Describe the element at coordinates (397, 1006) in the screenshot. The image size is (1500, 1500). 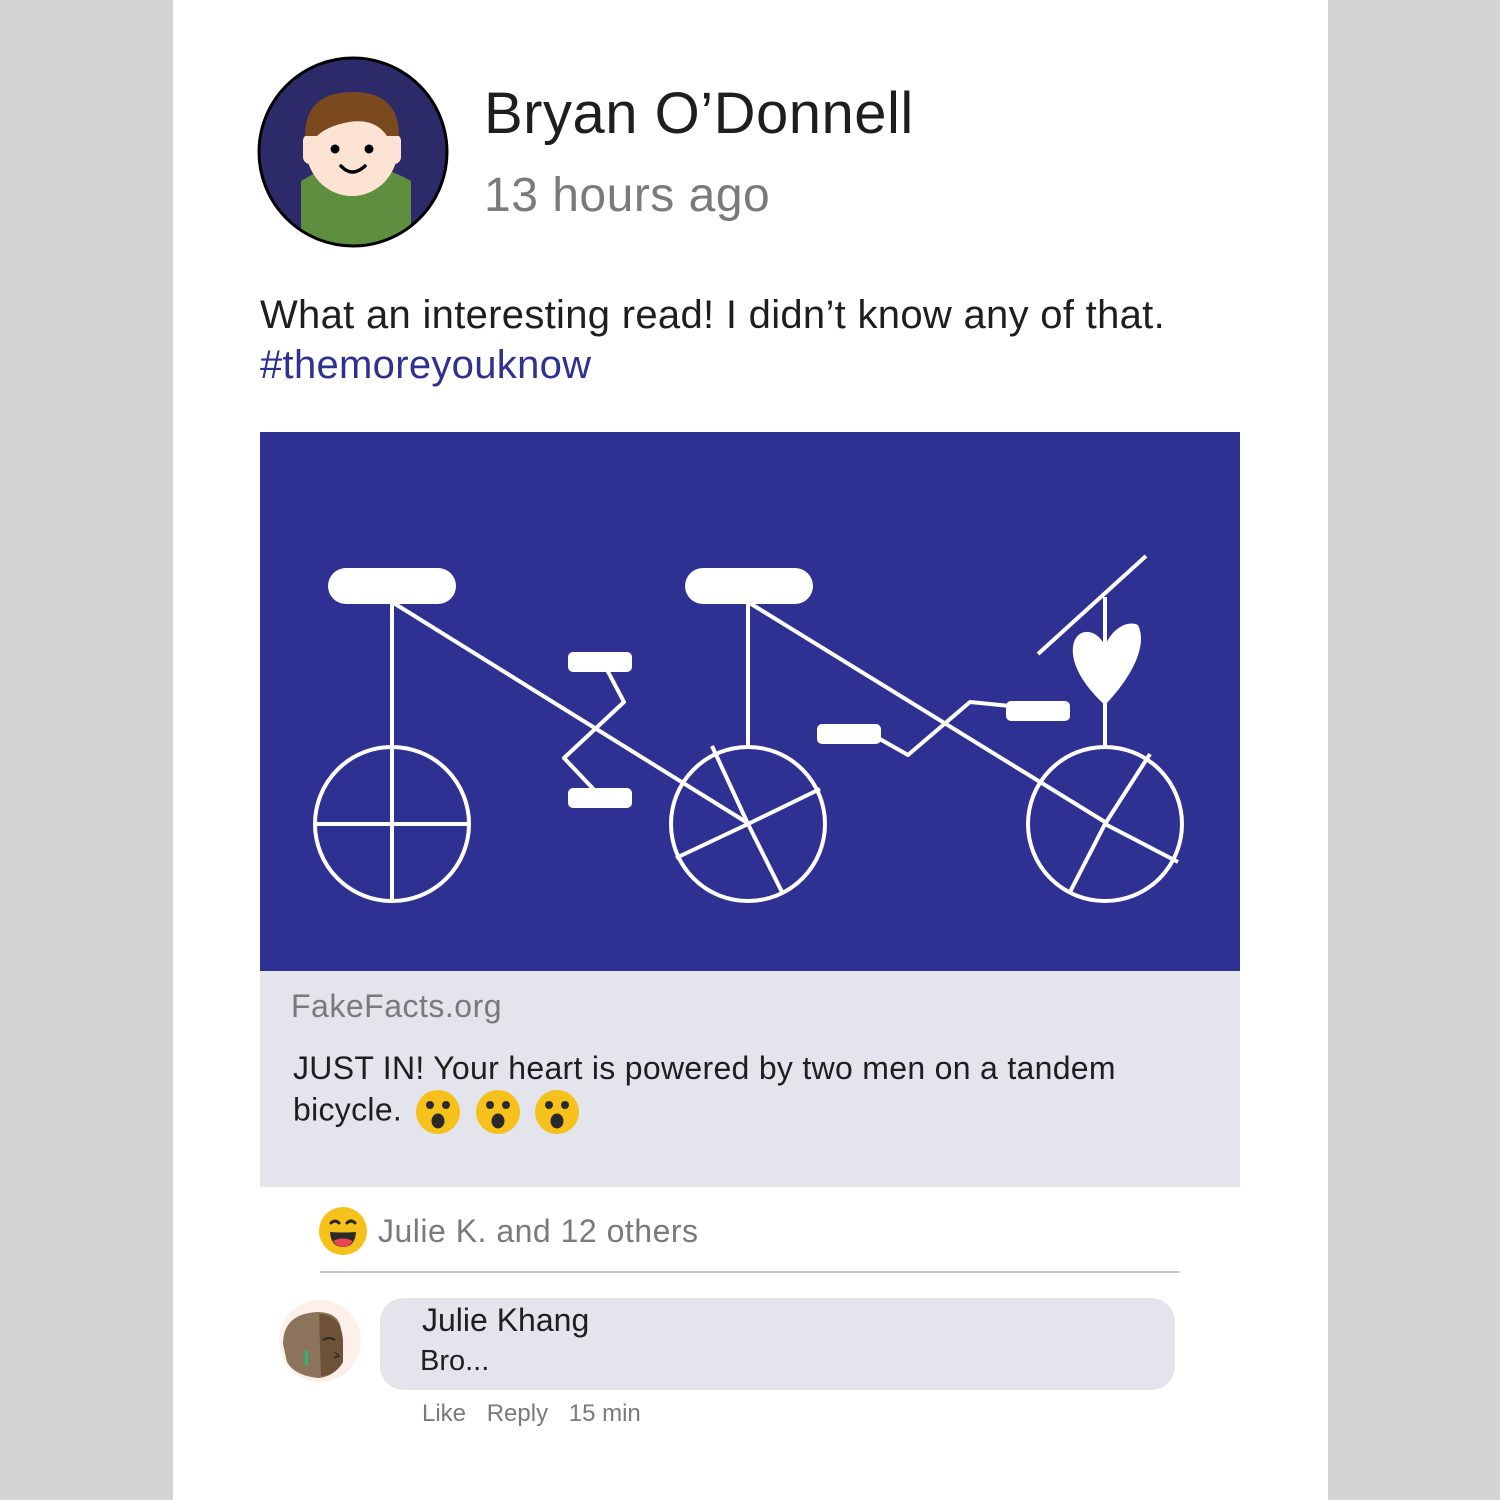
I see `link-source-site: FakeFacts.org` at that location.